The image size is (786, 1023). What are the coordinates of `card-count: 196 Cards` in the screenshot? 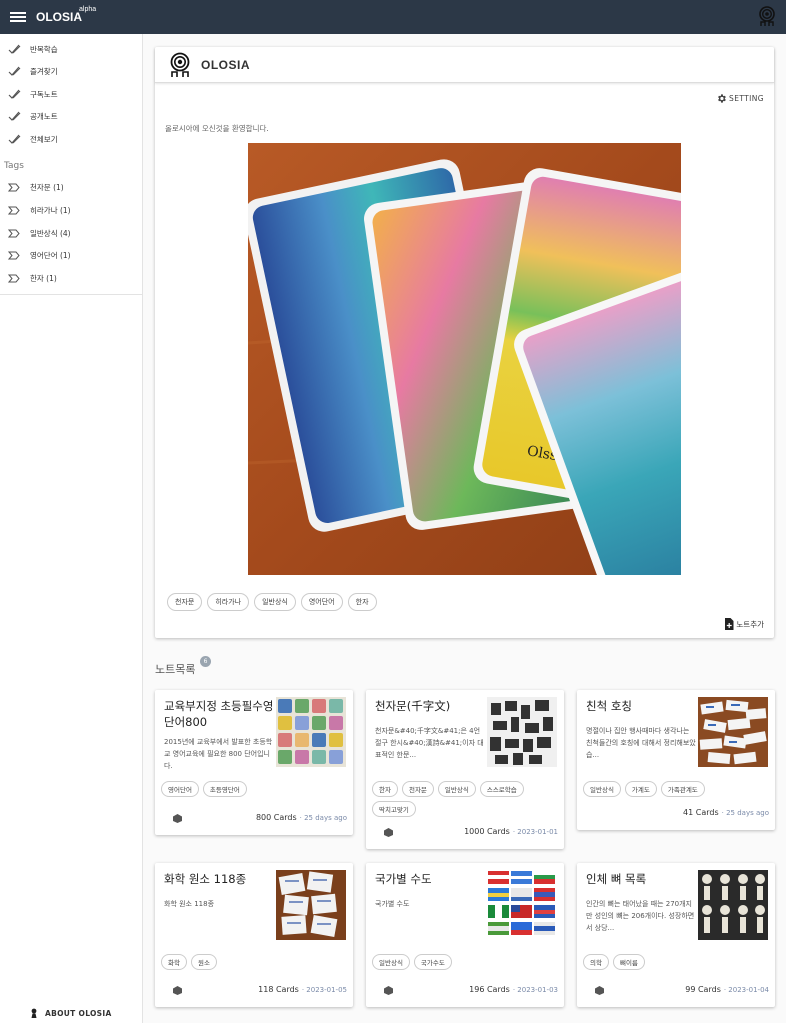 It's located at (489, 989).